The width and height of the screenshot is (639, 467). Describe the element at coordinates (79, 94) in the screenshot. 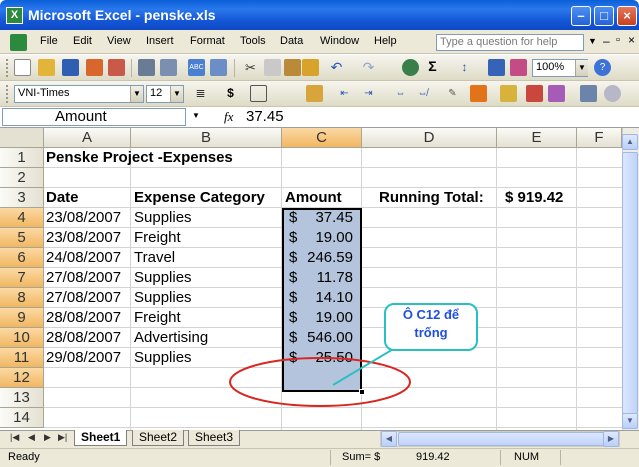

I see `font-name-select: VNI-Times` at that location.